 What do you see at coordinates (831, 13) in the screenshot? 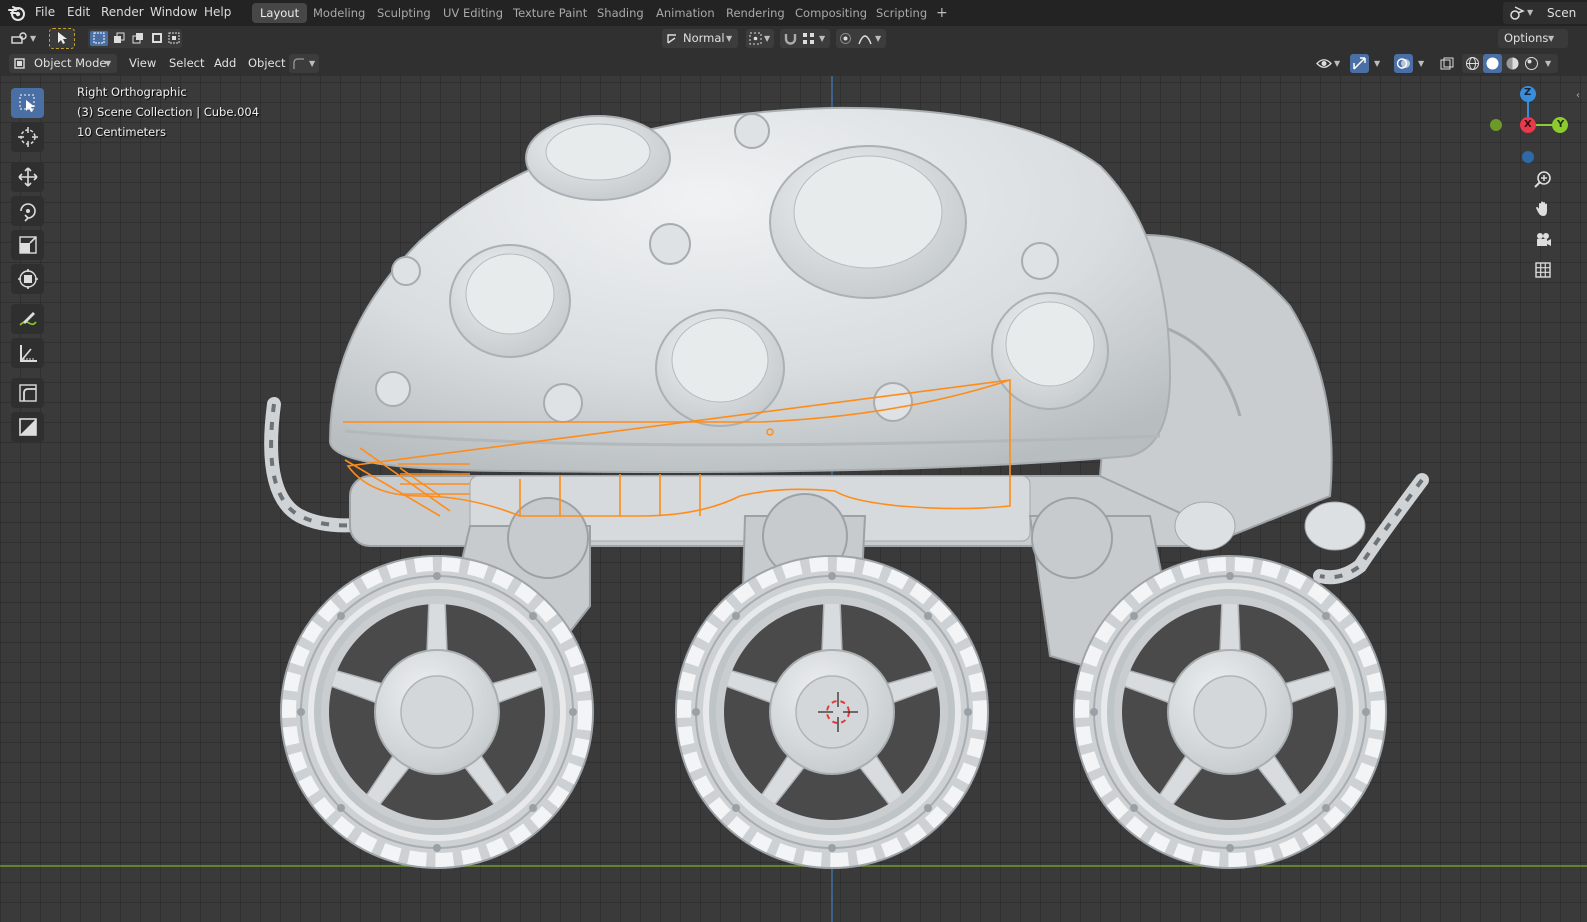
I see `tab-compositing: Compositing` at bounding box center [831, 13].